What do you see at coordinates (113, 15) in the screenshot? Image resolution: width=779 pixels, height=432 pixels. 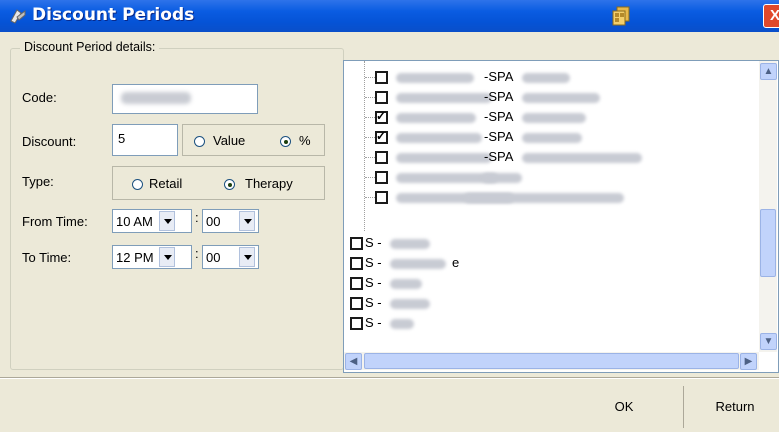 I see `window-title: Discount Periods` at bounding box center [113, 15].